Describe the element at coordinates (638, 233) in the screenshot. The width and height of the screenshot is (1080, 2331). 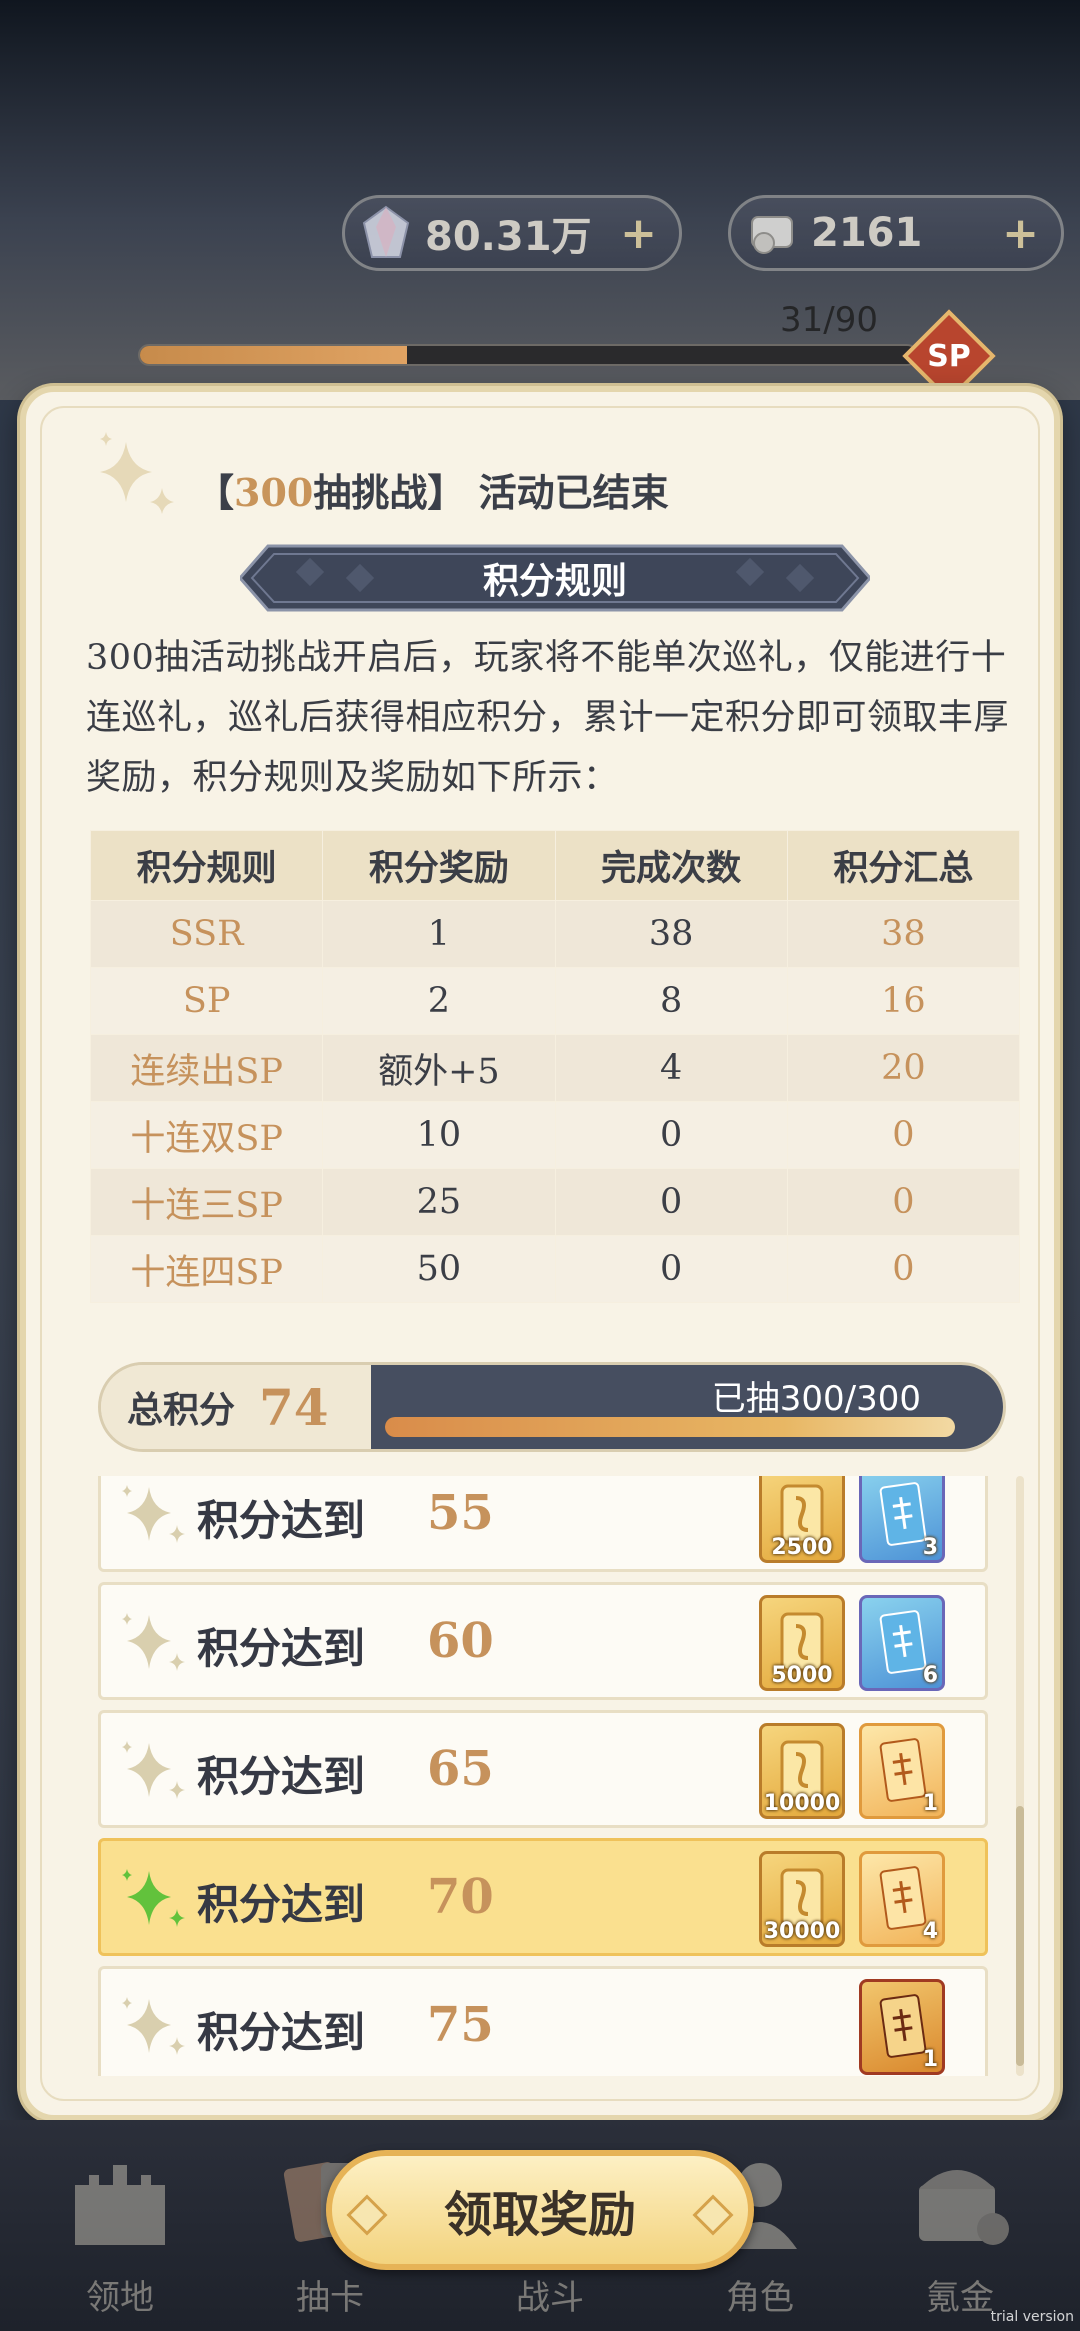
I see `add-gem-icon: +` at that location.